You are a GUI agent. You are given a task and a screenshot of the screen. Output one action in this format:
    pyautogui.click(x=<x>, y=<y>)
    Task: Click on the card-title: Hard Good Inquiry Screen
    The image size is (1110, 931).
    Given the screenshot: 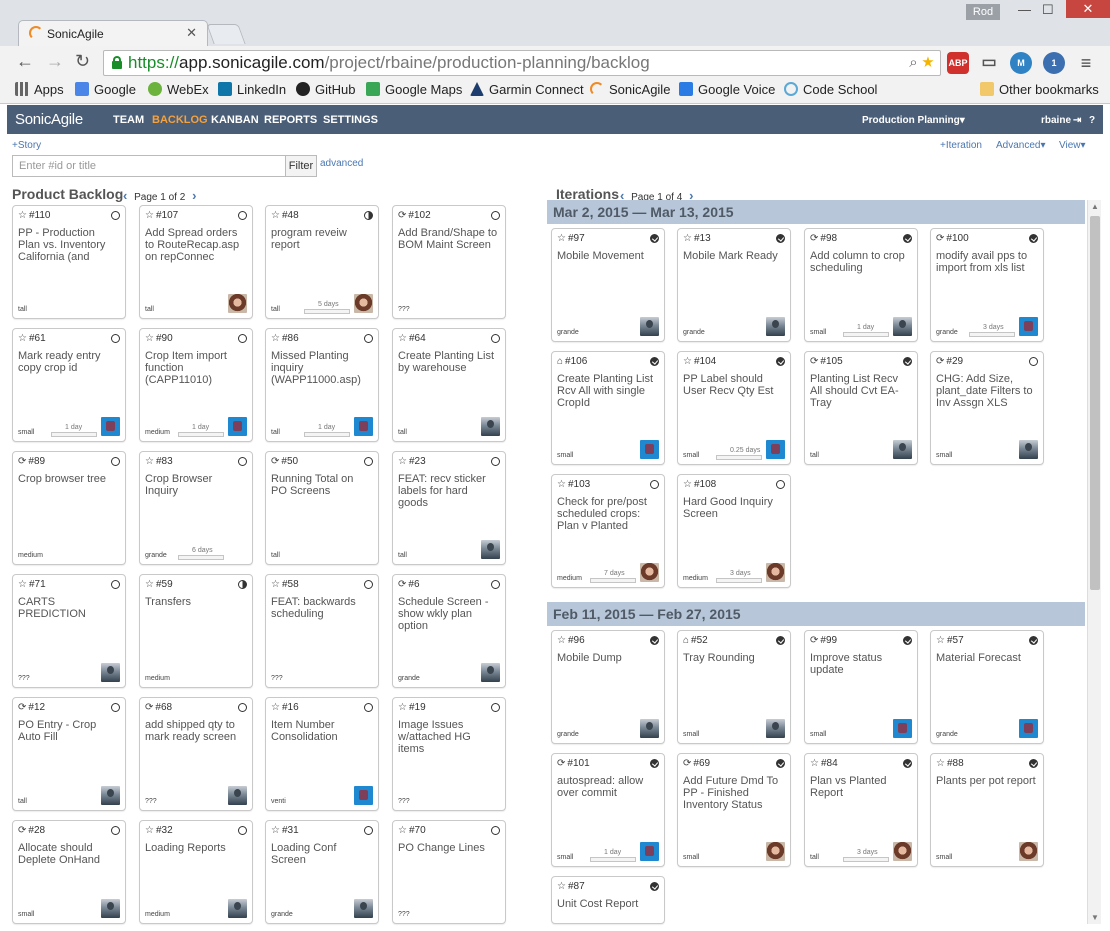 What is the action you would take?
    pyautogui.click(x=733, y=508)
    